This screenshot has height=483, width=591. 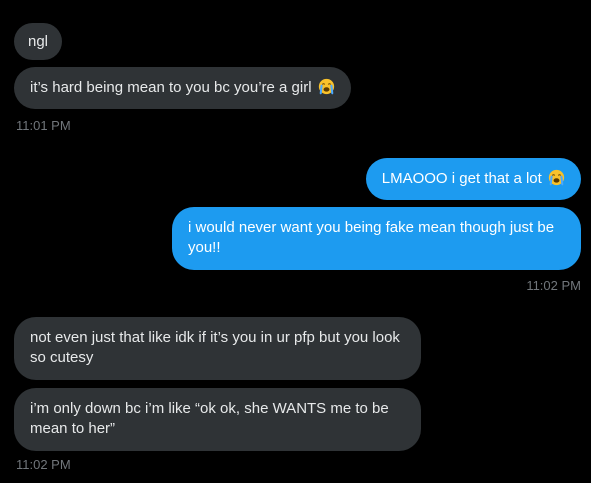 I want to click on received-message-bubble: ngl, so click(x=38, y=41).